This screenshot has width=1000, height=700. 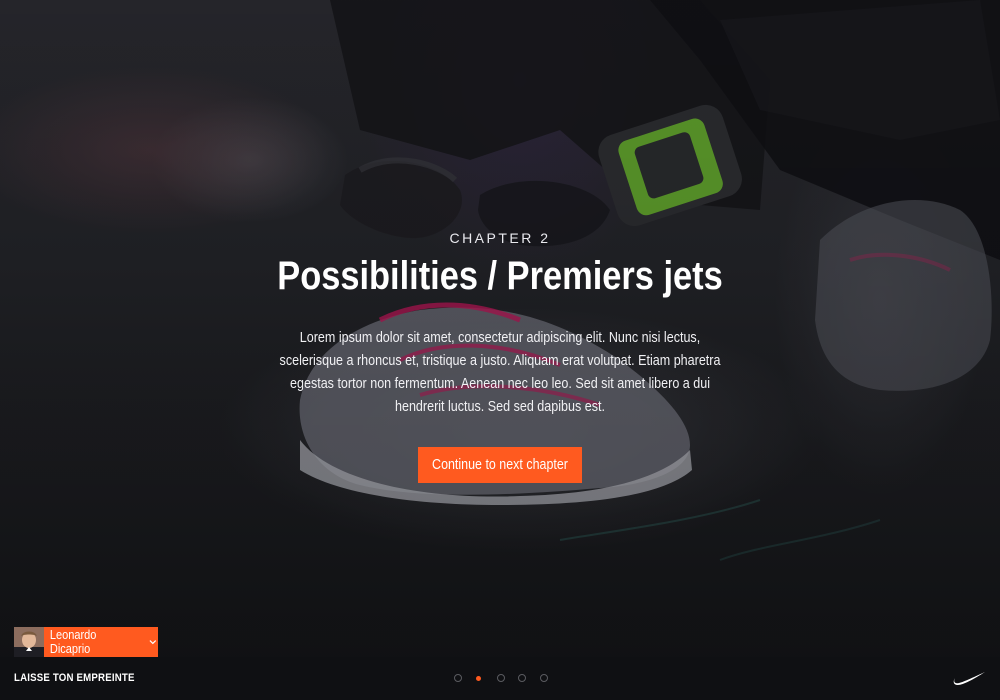 I want to click on avatar-icon, so click(x=29, y=642).